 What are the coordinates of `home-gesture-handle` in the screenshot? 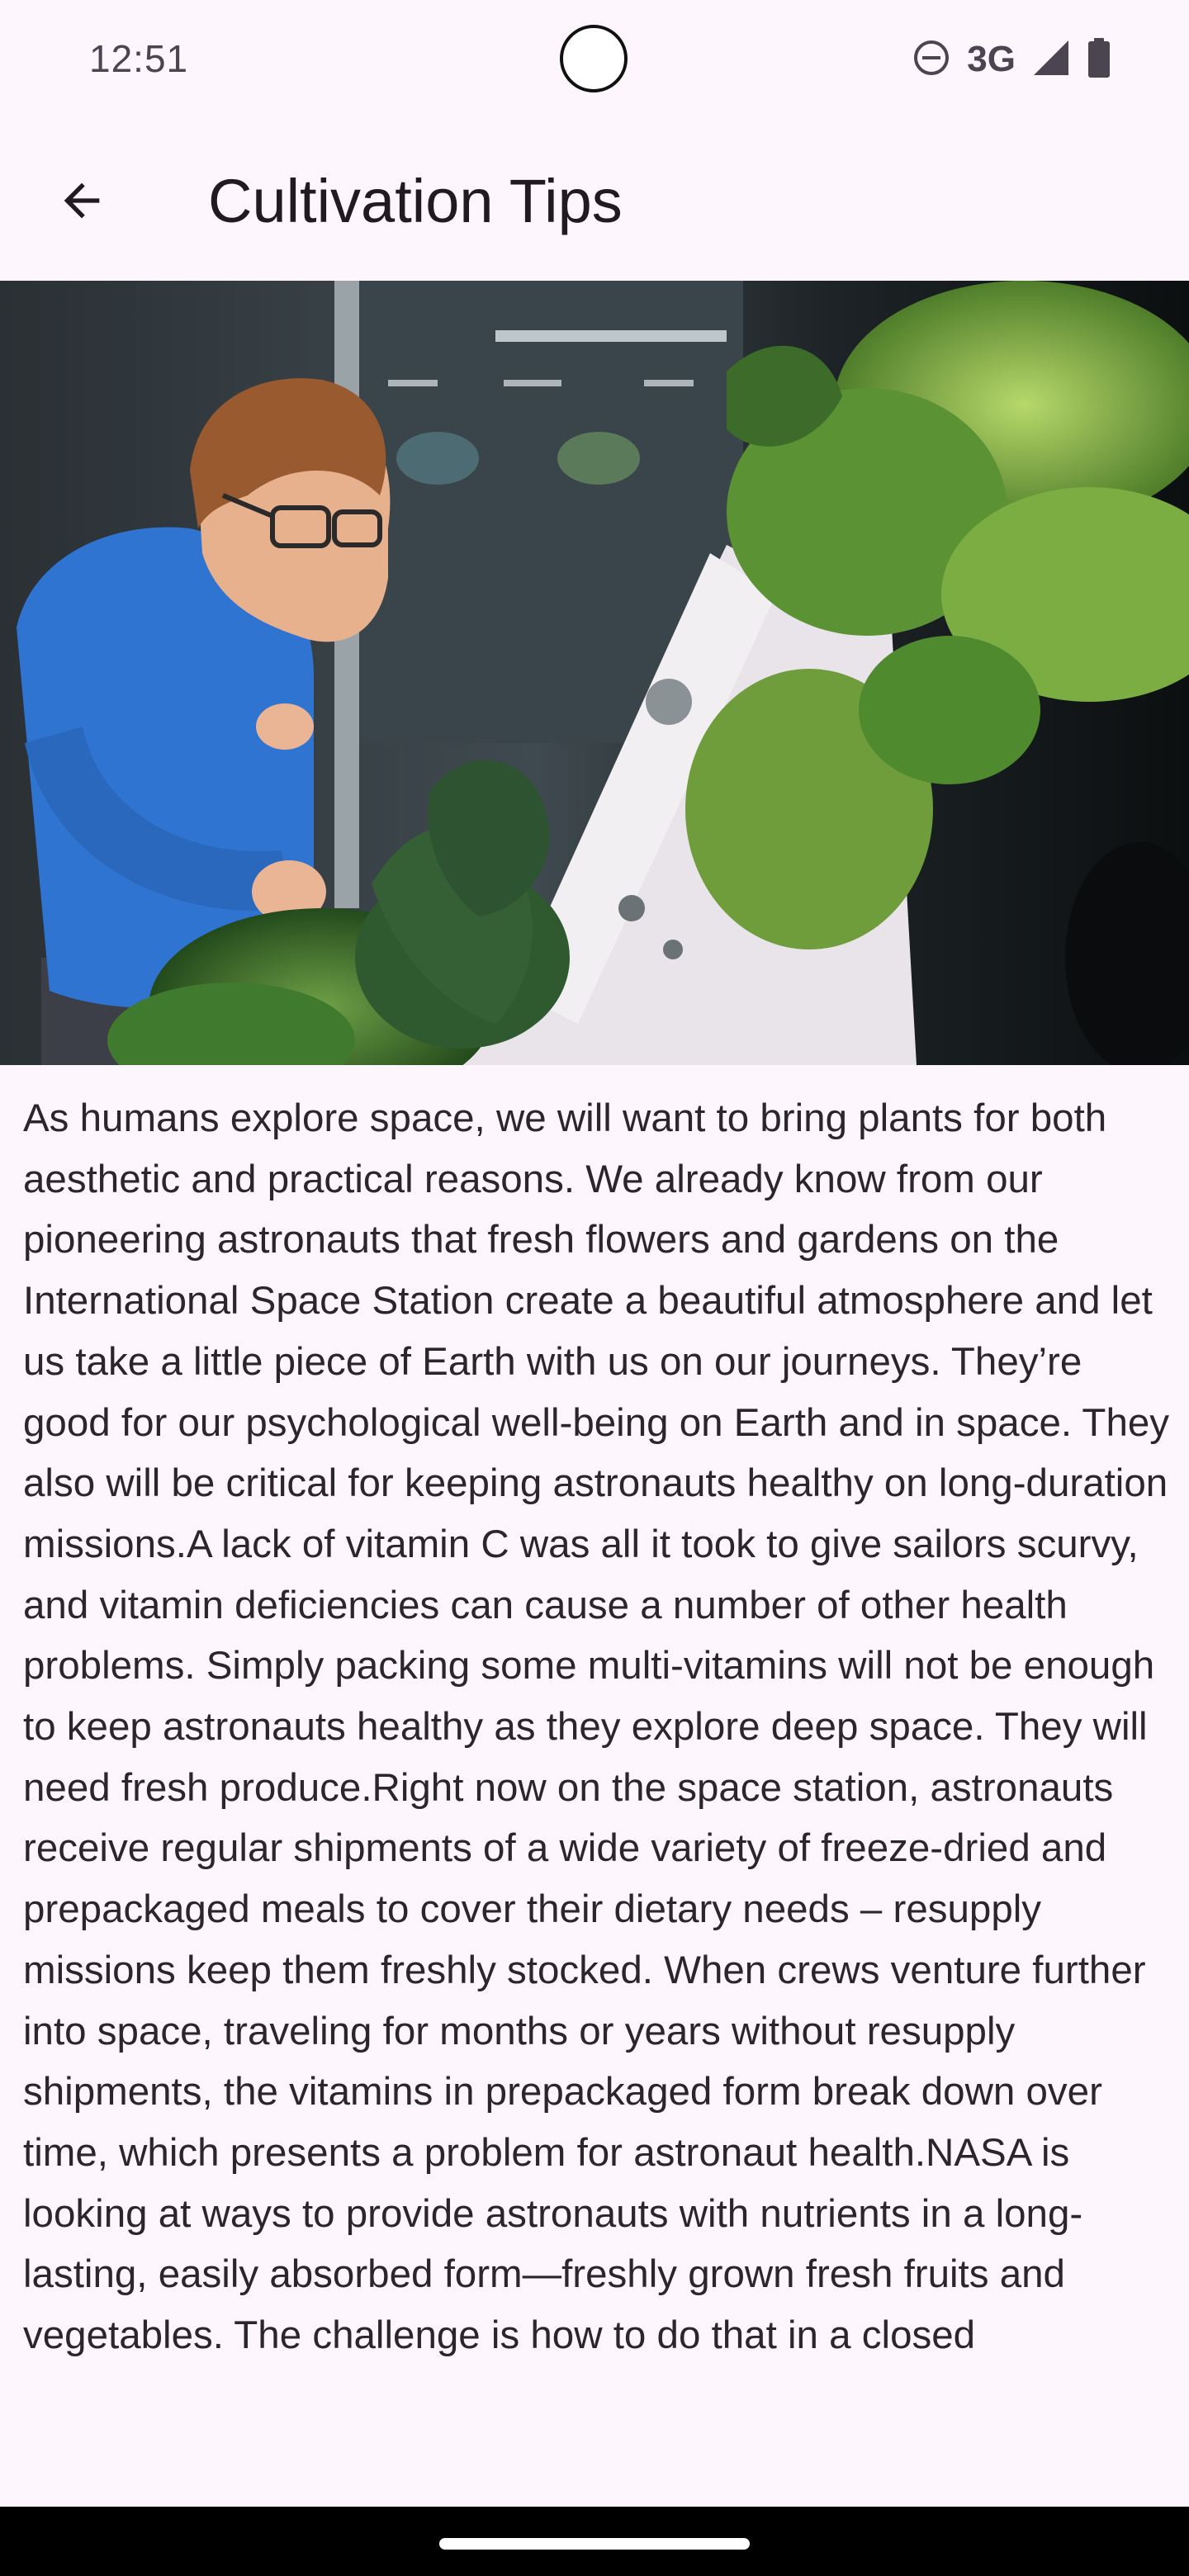 It's located at (594, 2544).